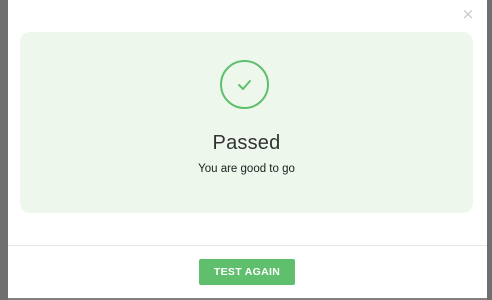 The width and height of the screenshot is (492, 300). Describe the element at coordinates (247, 245) in the screenshot. I see `footer-divider` at that location.